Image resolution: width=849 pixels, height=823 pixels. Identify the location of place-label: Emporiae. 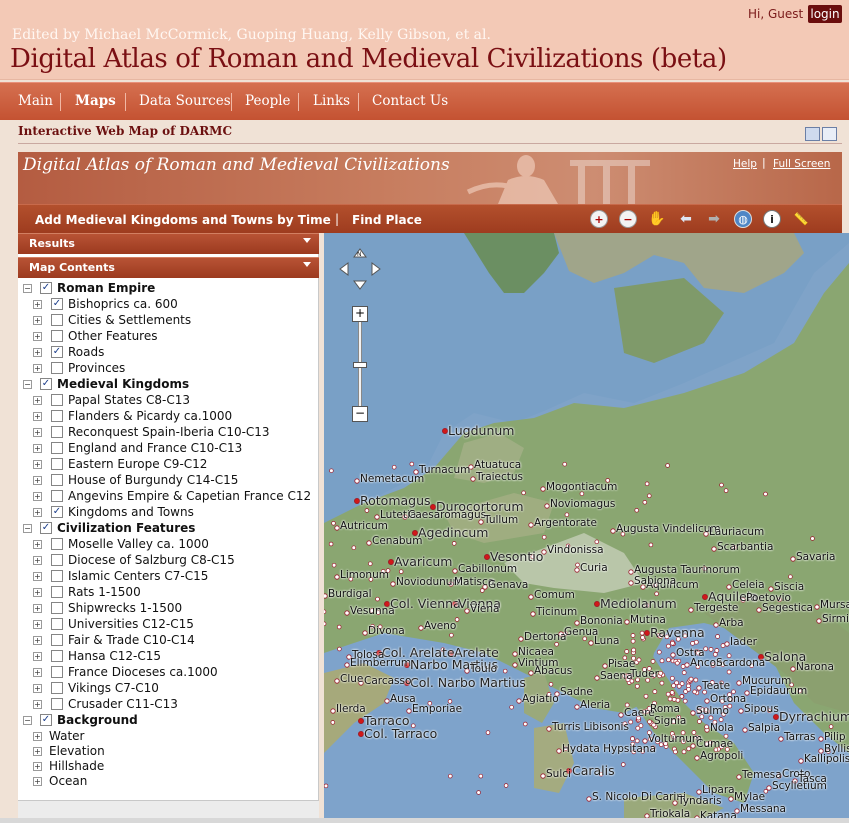
(437, 709).